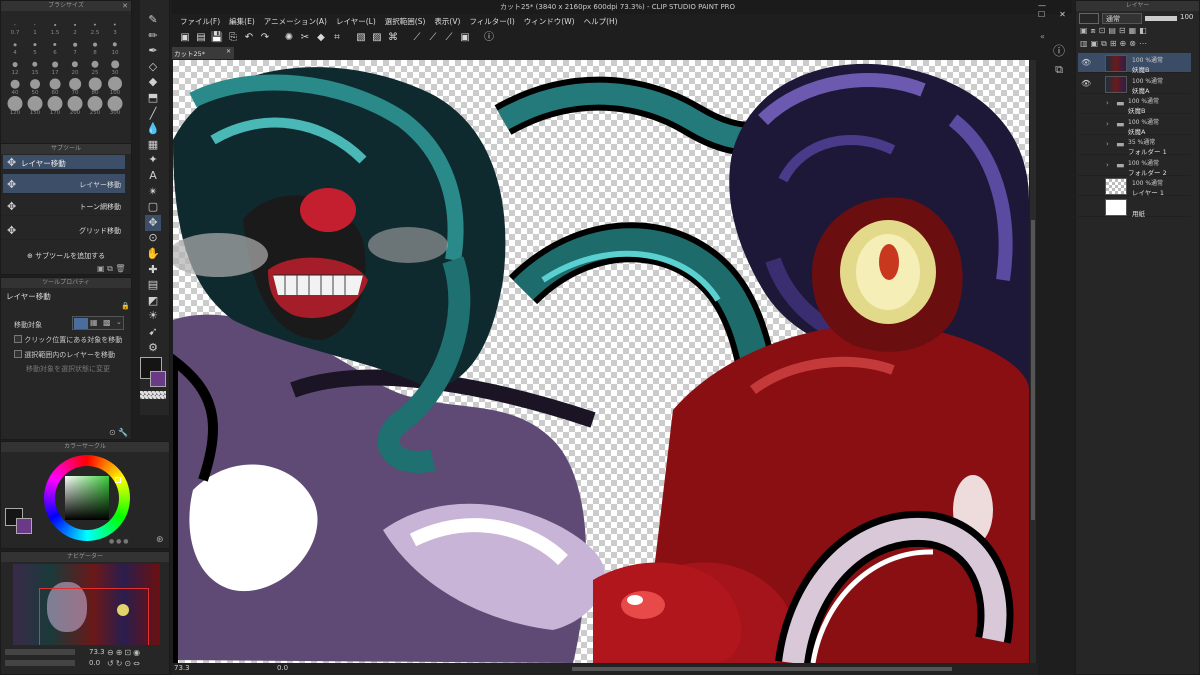  I want to click on horizontal-scrollbar, so click(762, 669).